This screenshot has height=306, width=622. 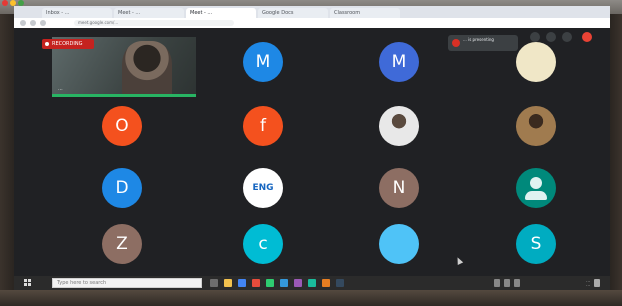 I want to click on participant-initial: c, so click(x=263, y=244).